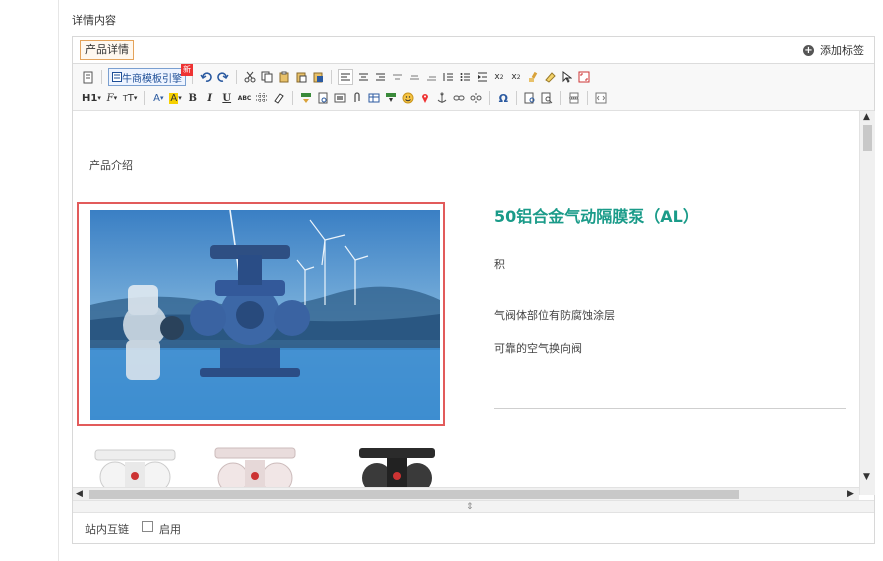  Describe the element at coordinates (414, 77) in the screenshot. I see `indent-center-icon` at that location.